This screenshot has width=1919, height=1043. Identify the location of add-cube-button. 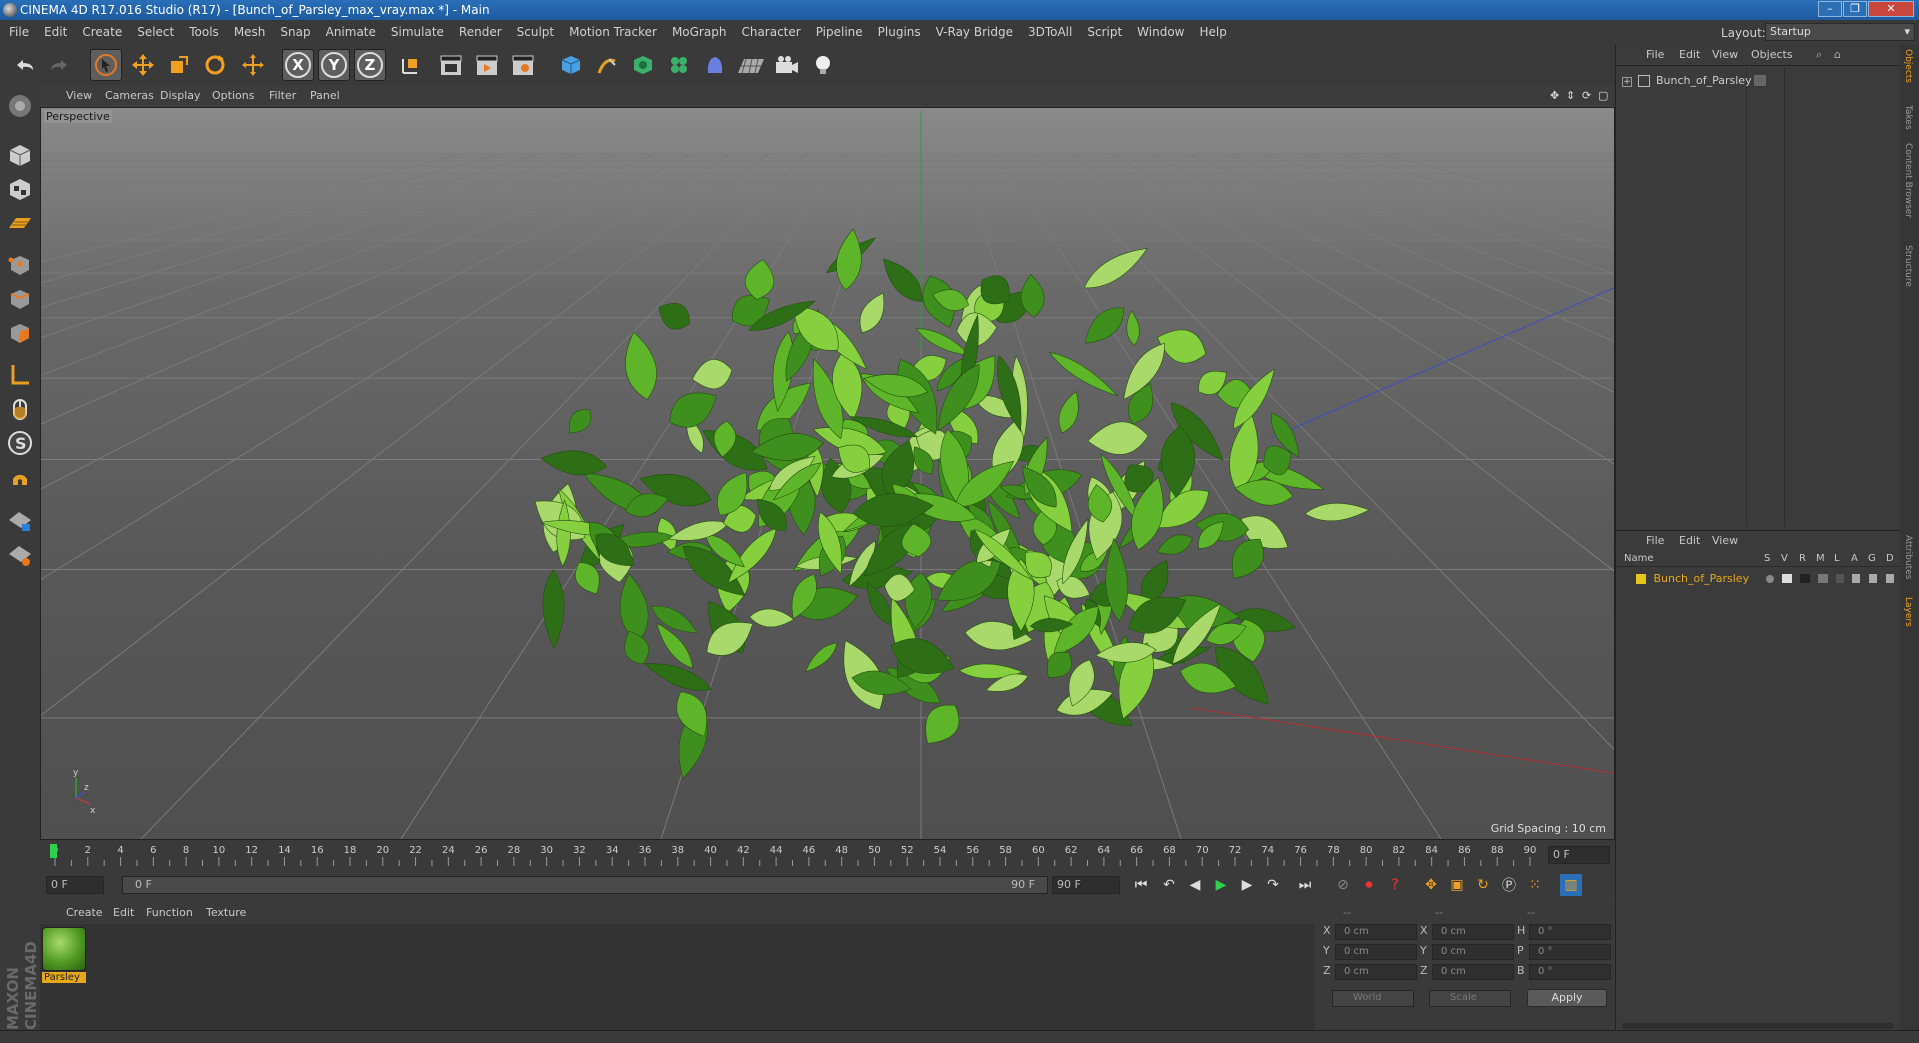
(571, 65).